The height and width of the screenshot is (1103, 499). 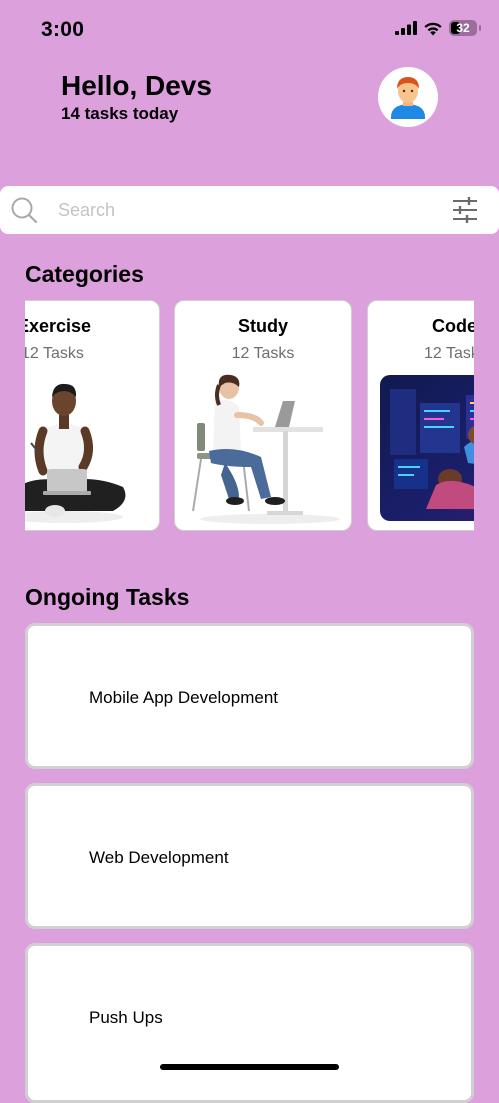 What do you see at coordinates (238, 210) in the screenshot?
I see `search-input` at bounding box center [238, 210].